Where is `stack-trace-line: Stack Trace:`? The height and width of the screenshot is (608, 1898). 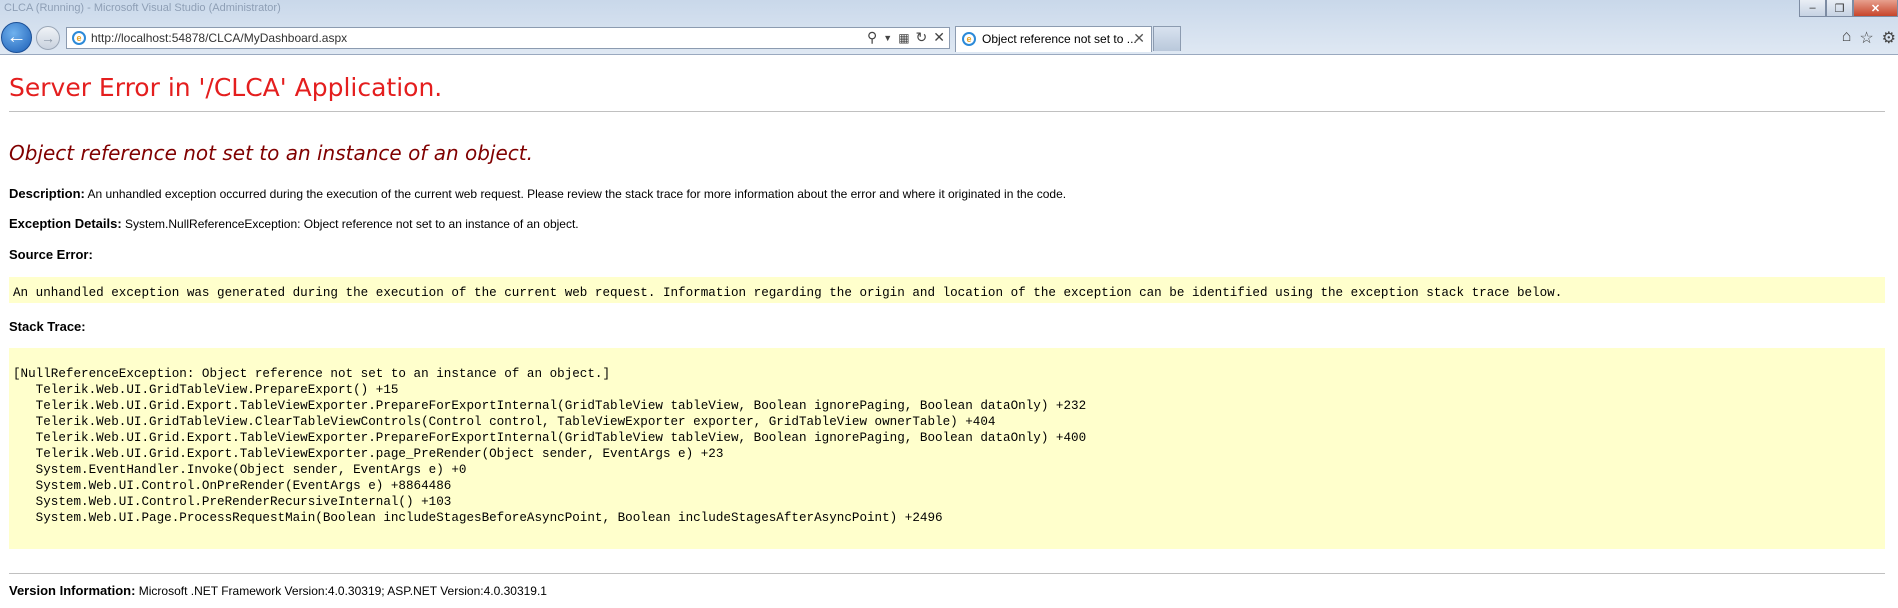
stack-trace-line: Stack Trace: is located at coordinates (47, 326).